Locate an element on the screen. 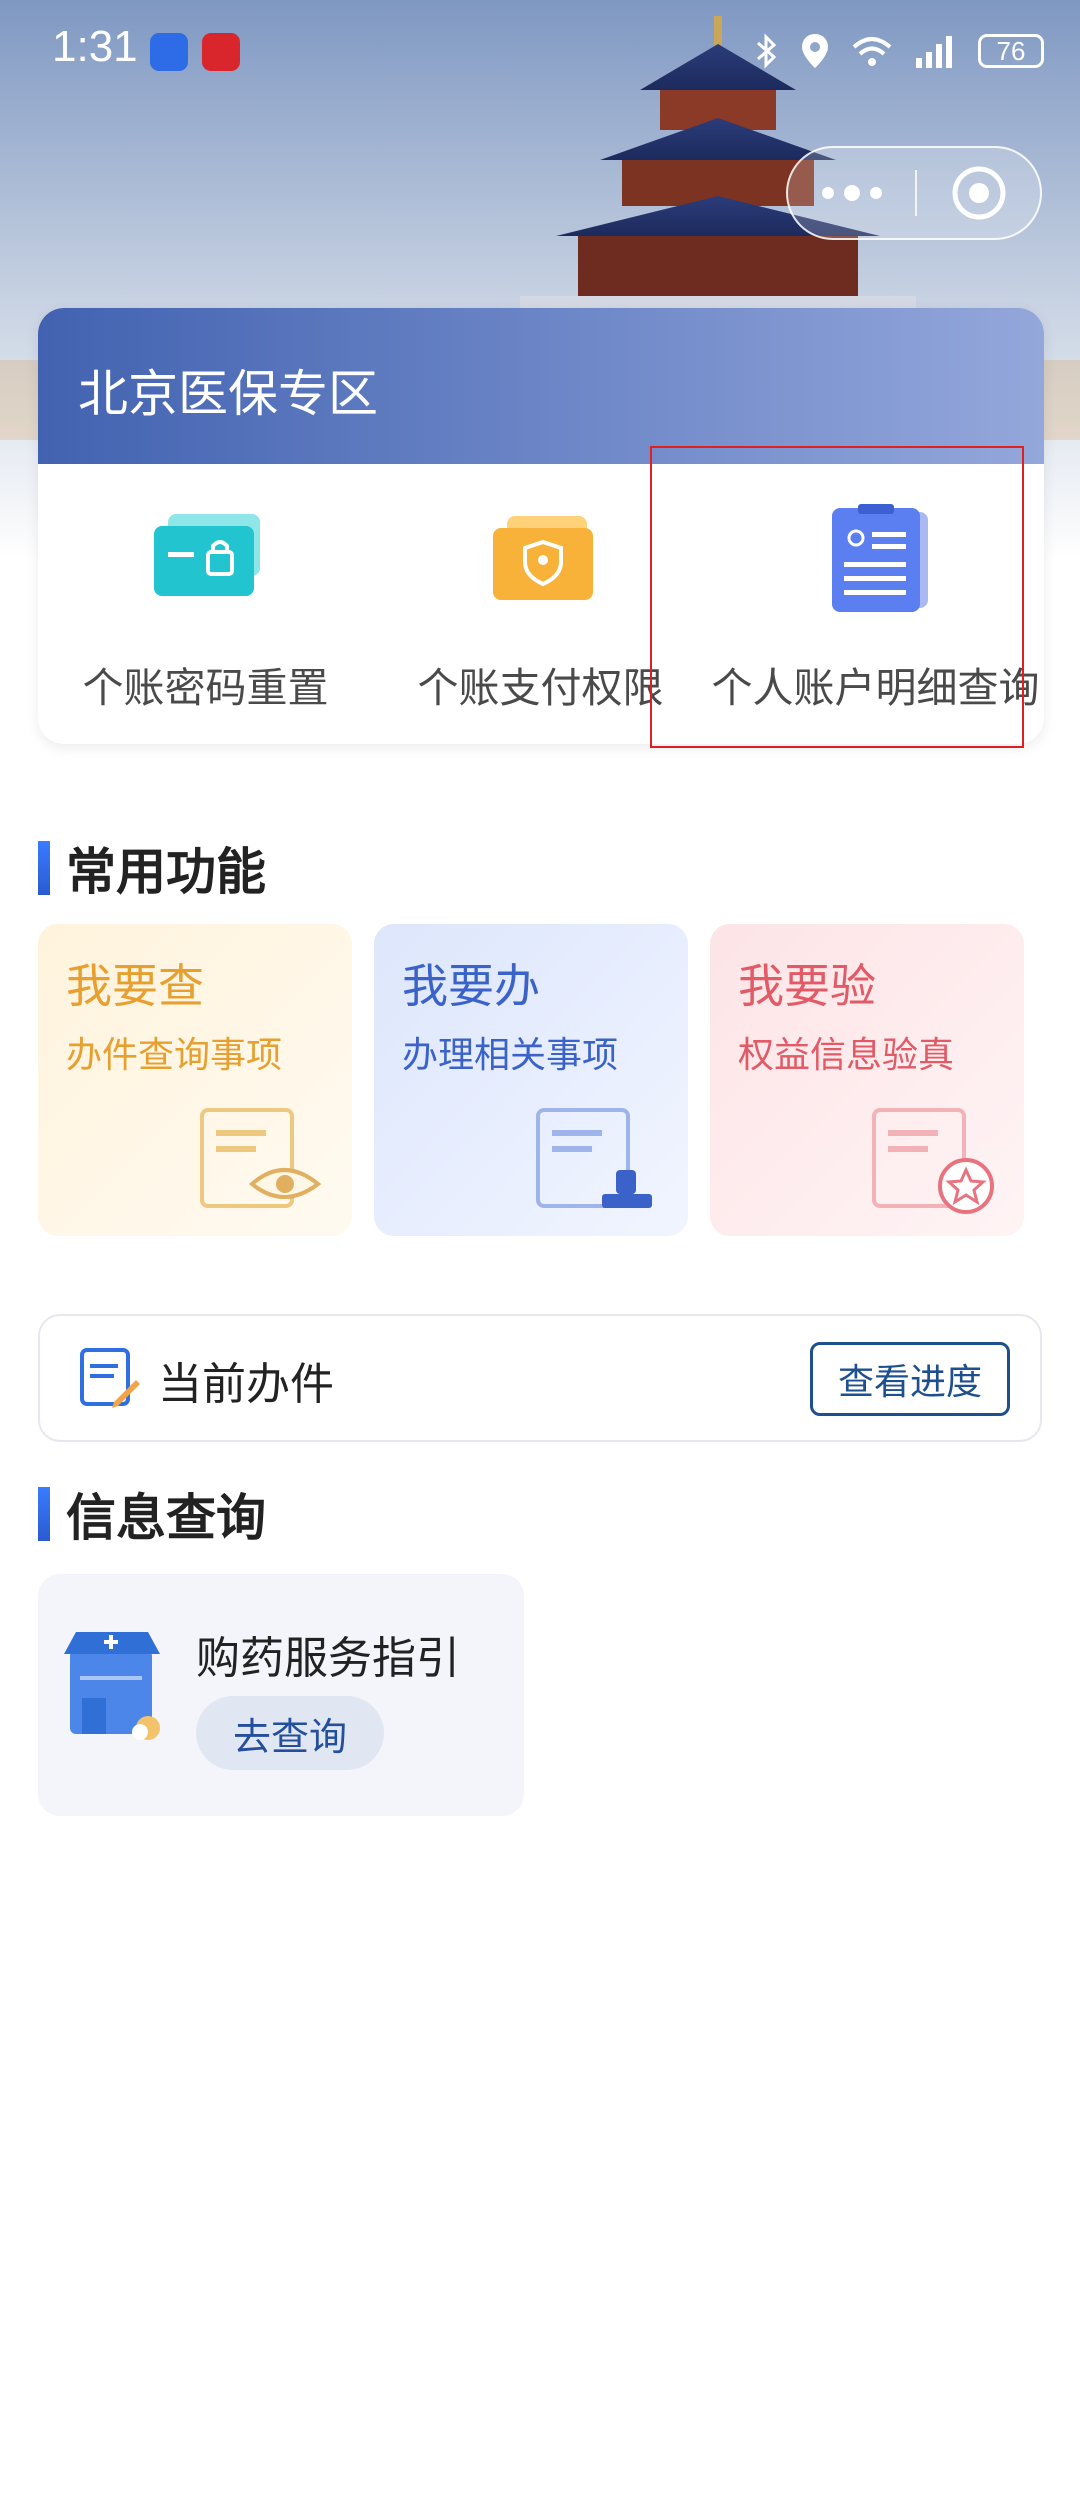 This screenshot has width=1080, height=2504. function-card-subtitle: 办理相关事项 is located at coordinates (510, 1055).